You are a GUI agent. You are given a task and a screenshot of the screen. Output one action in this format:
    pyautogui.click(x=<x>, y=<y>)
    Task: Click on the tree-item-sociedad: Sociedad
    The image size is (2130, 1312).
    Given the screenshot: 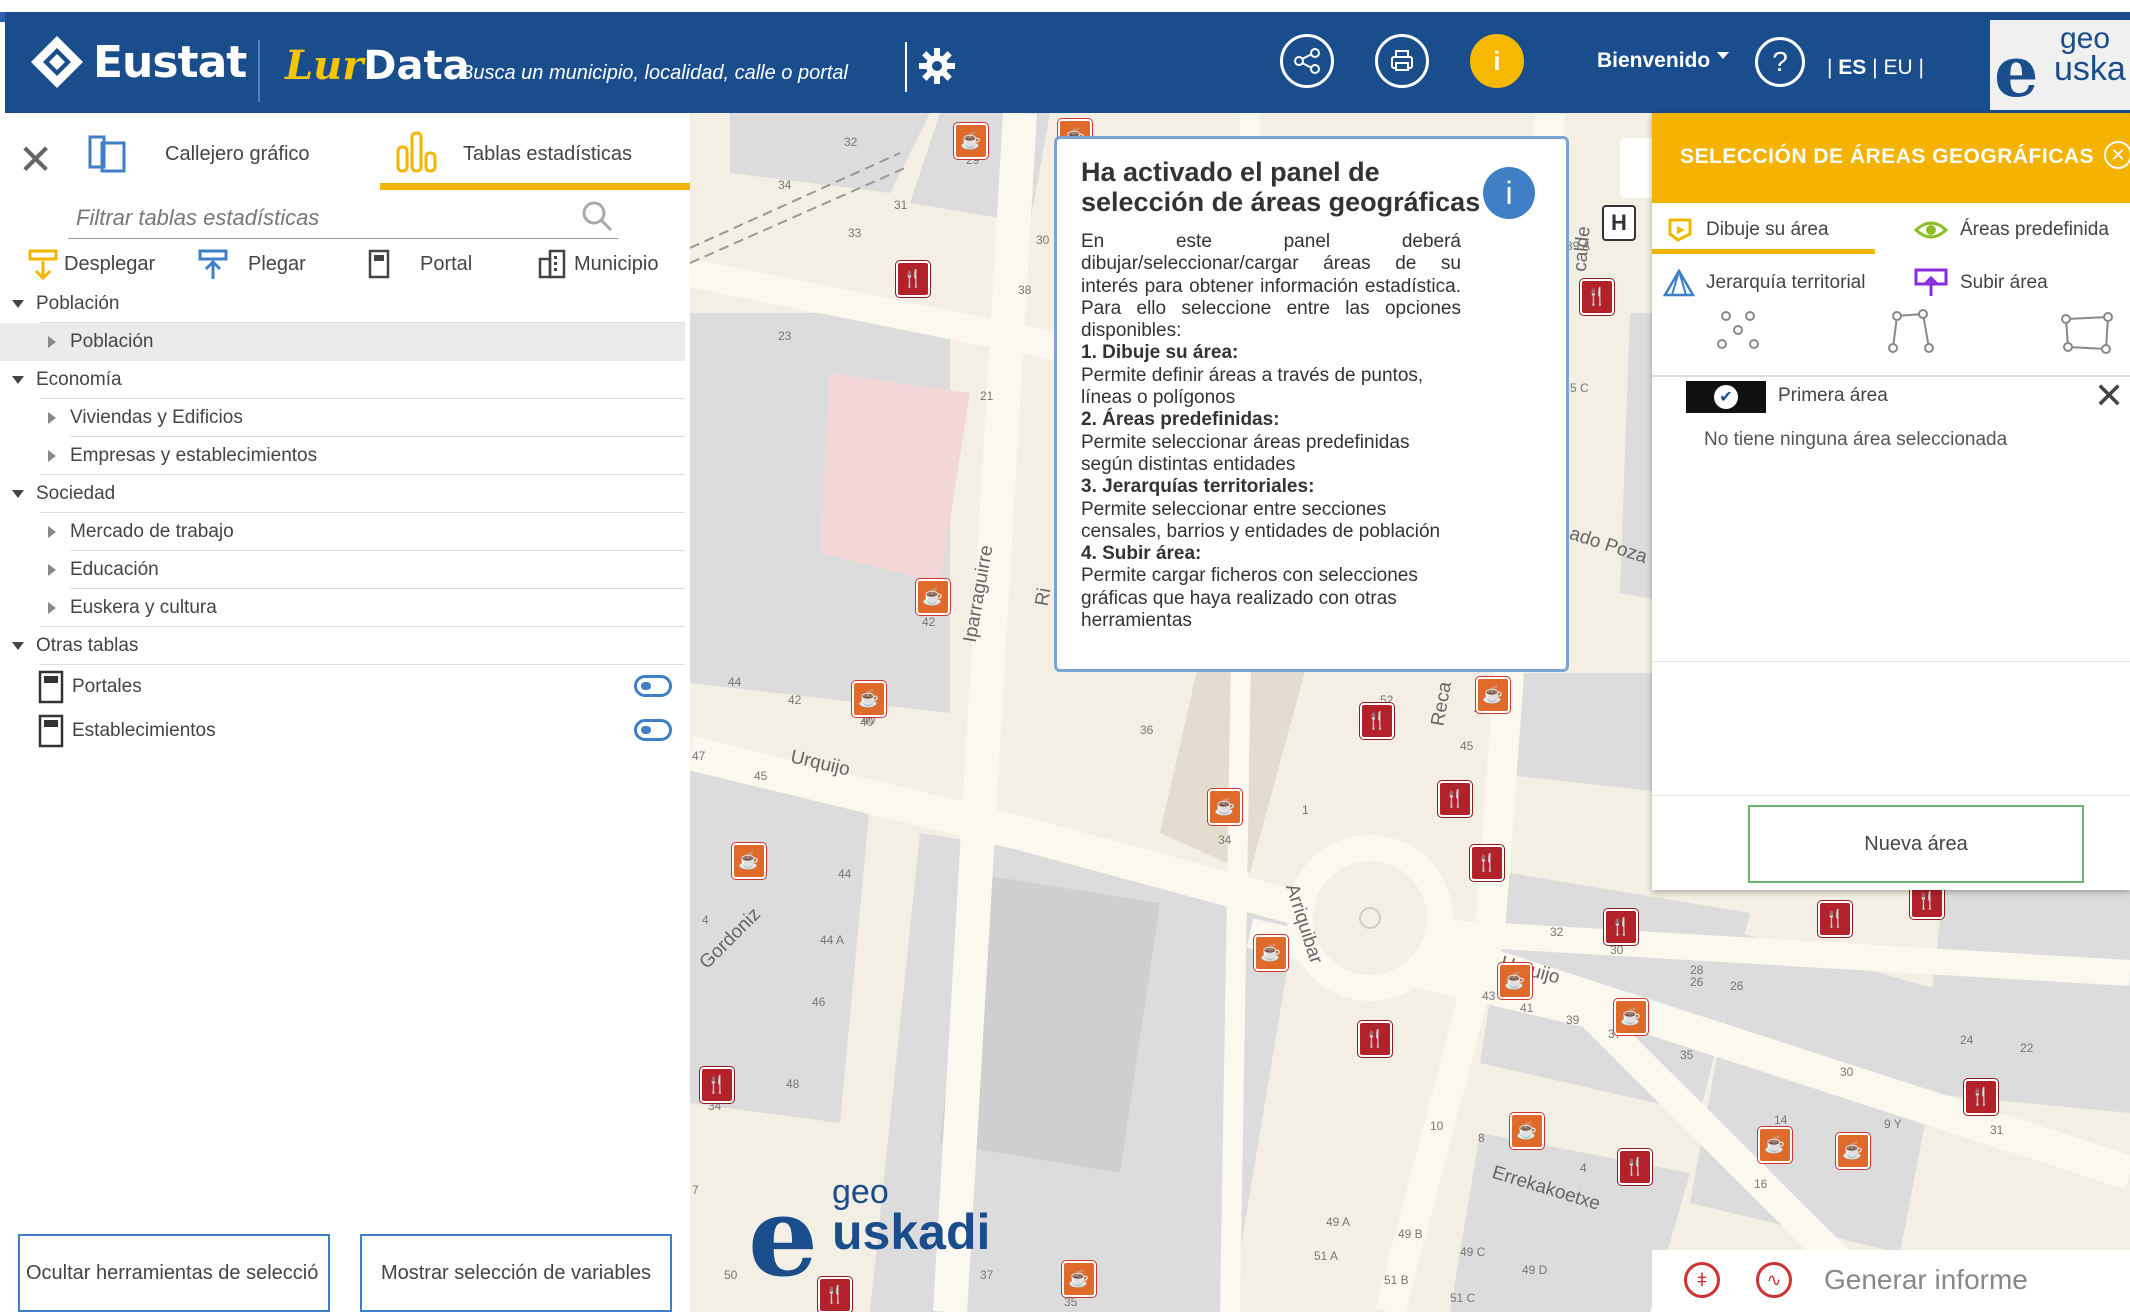 What is the action you would take?
    pyautogui.click(x=342, y=494)
    